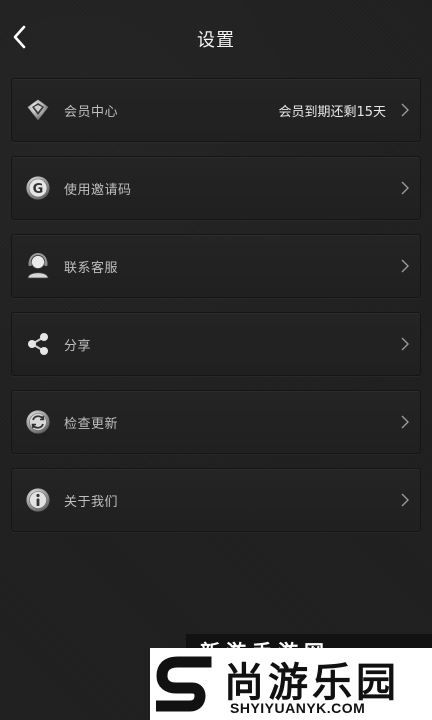  What do you see at coordinates (38, 422) in the screenshot?
I see `update-icon` at bounding box center [38, 422].